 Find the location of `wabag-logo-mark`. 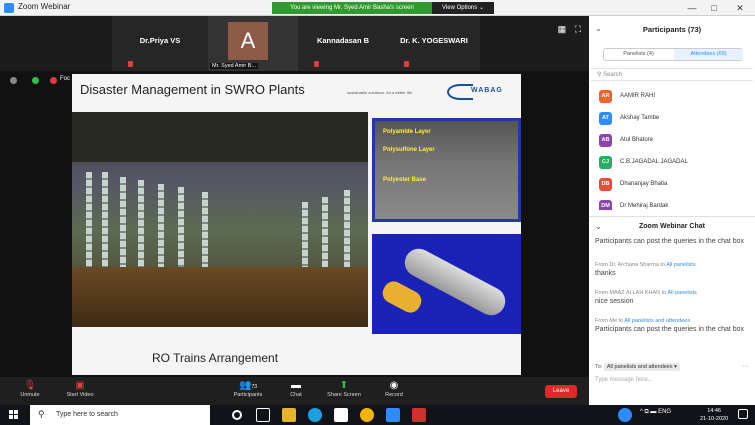

wabag-logo-mark is located at coordinates (460, 92).